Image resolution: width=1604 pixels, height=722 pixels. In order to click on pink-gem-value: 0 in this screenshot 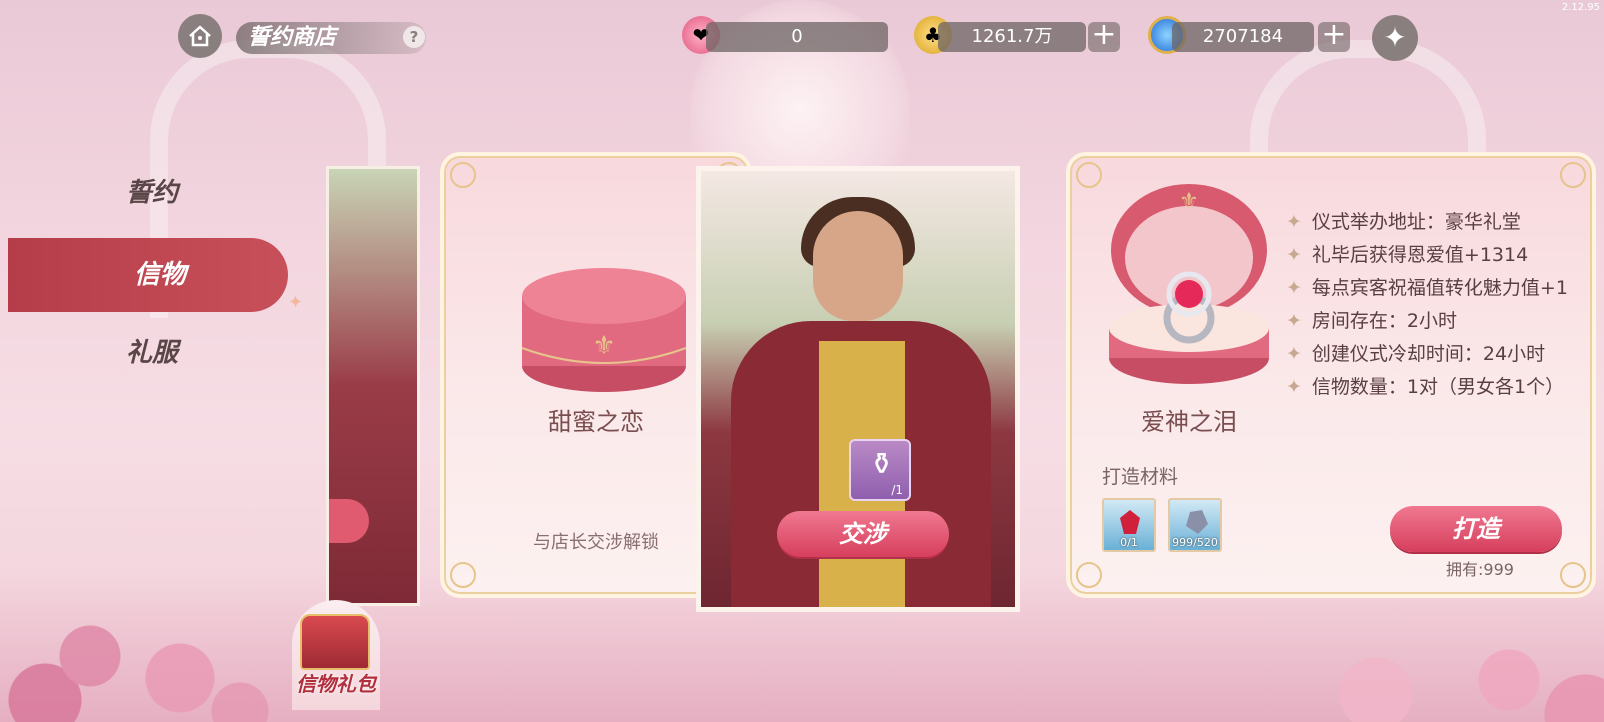, I will do `click(797, 36)`.